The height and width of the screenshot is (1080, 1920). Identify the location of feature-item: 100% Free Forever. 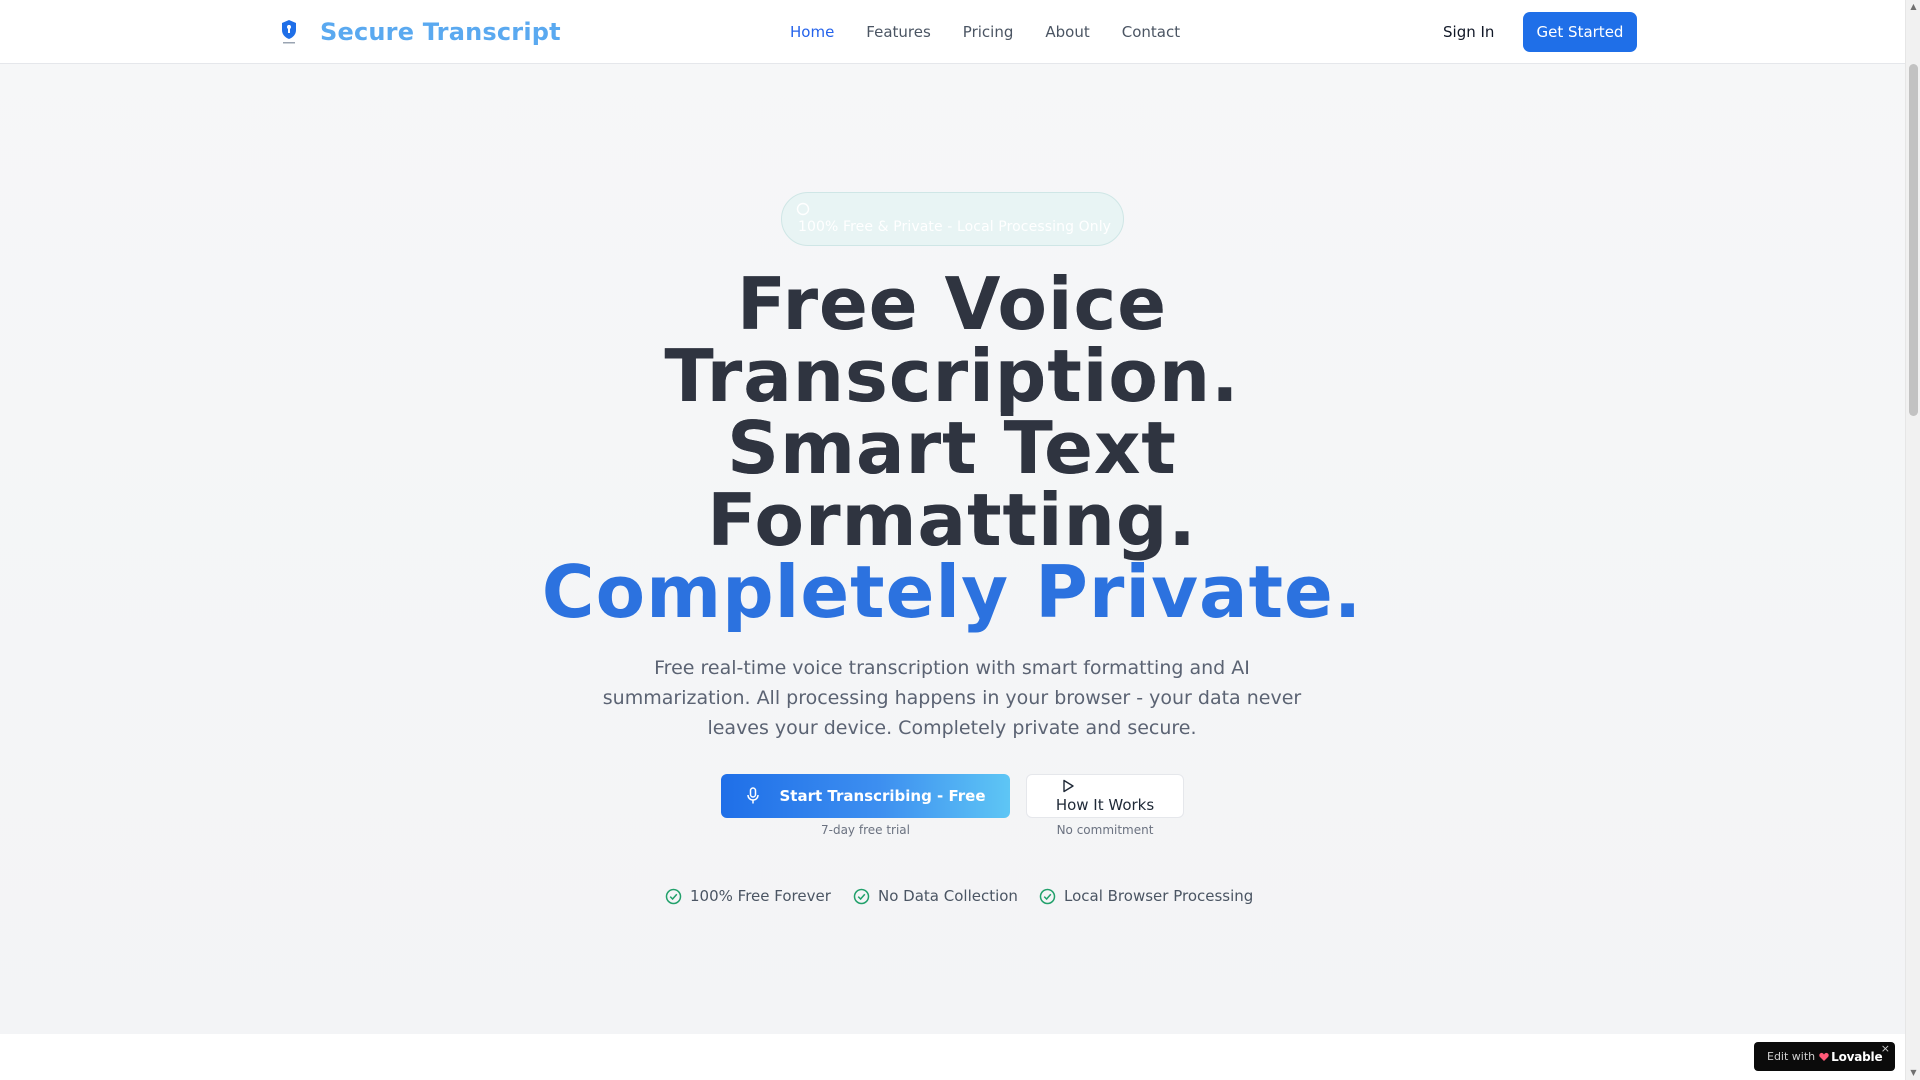
(748, 896).